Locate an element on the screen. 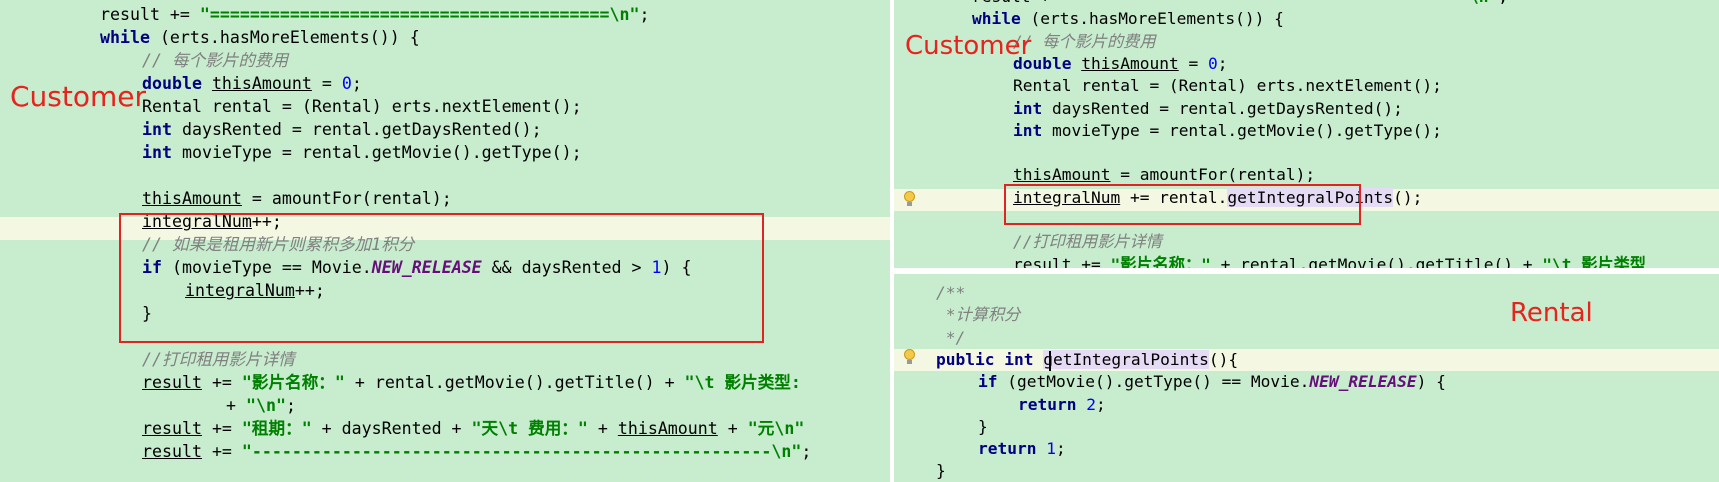  code-token: //打印租用影片详情 is located at coordinates (218, 359).